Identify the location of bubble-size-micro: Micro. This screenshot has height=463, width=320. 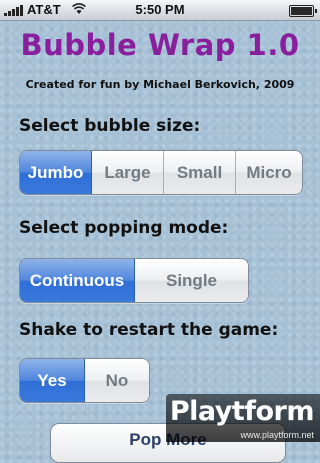
(269, 172).